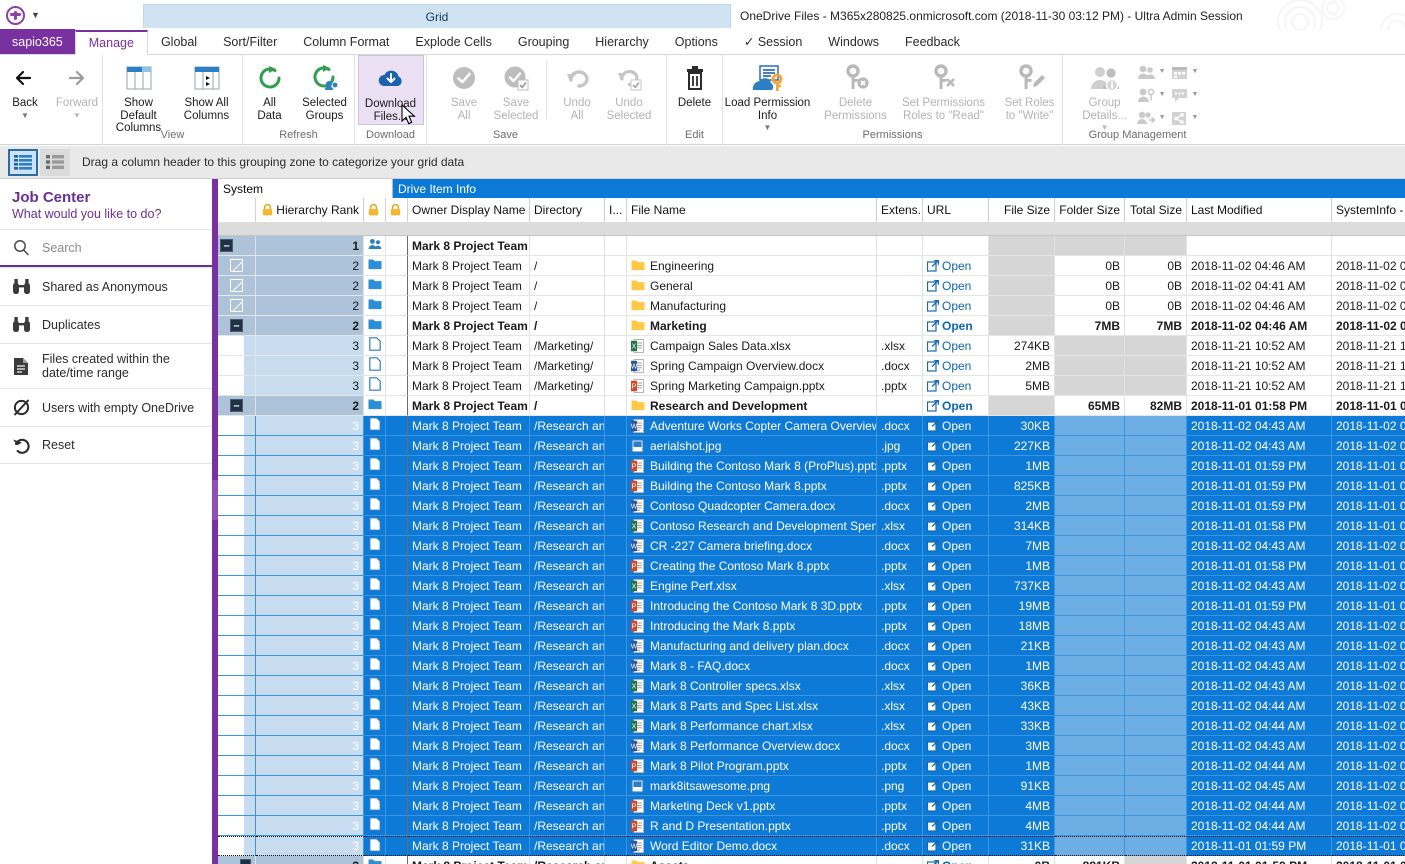 This screenshot has width=1405, height=864. I want to click on list-view-toggle, so click(55, 162).